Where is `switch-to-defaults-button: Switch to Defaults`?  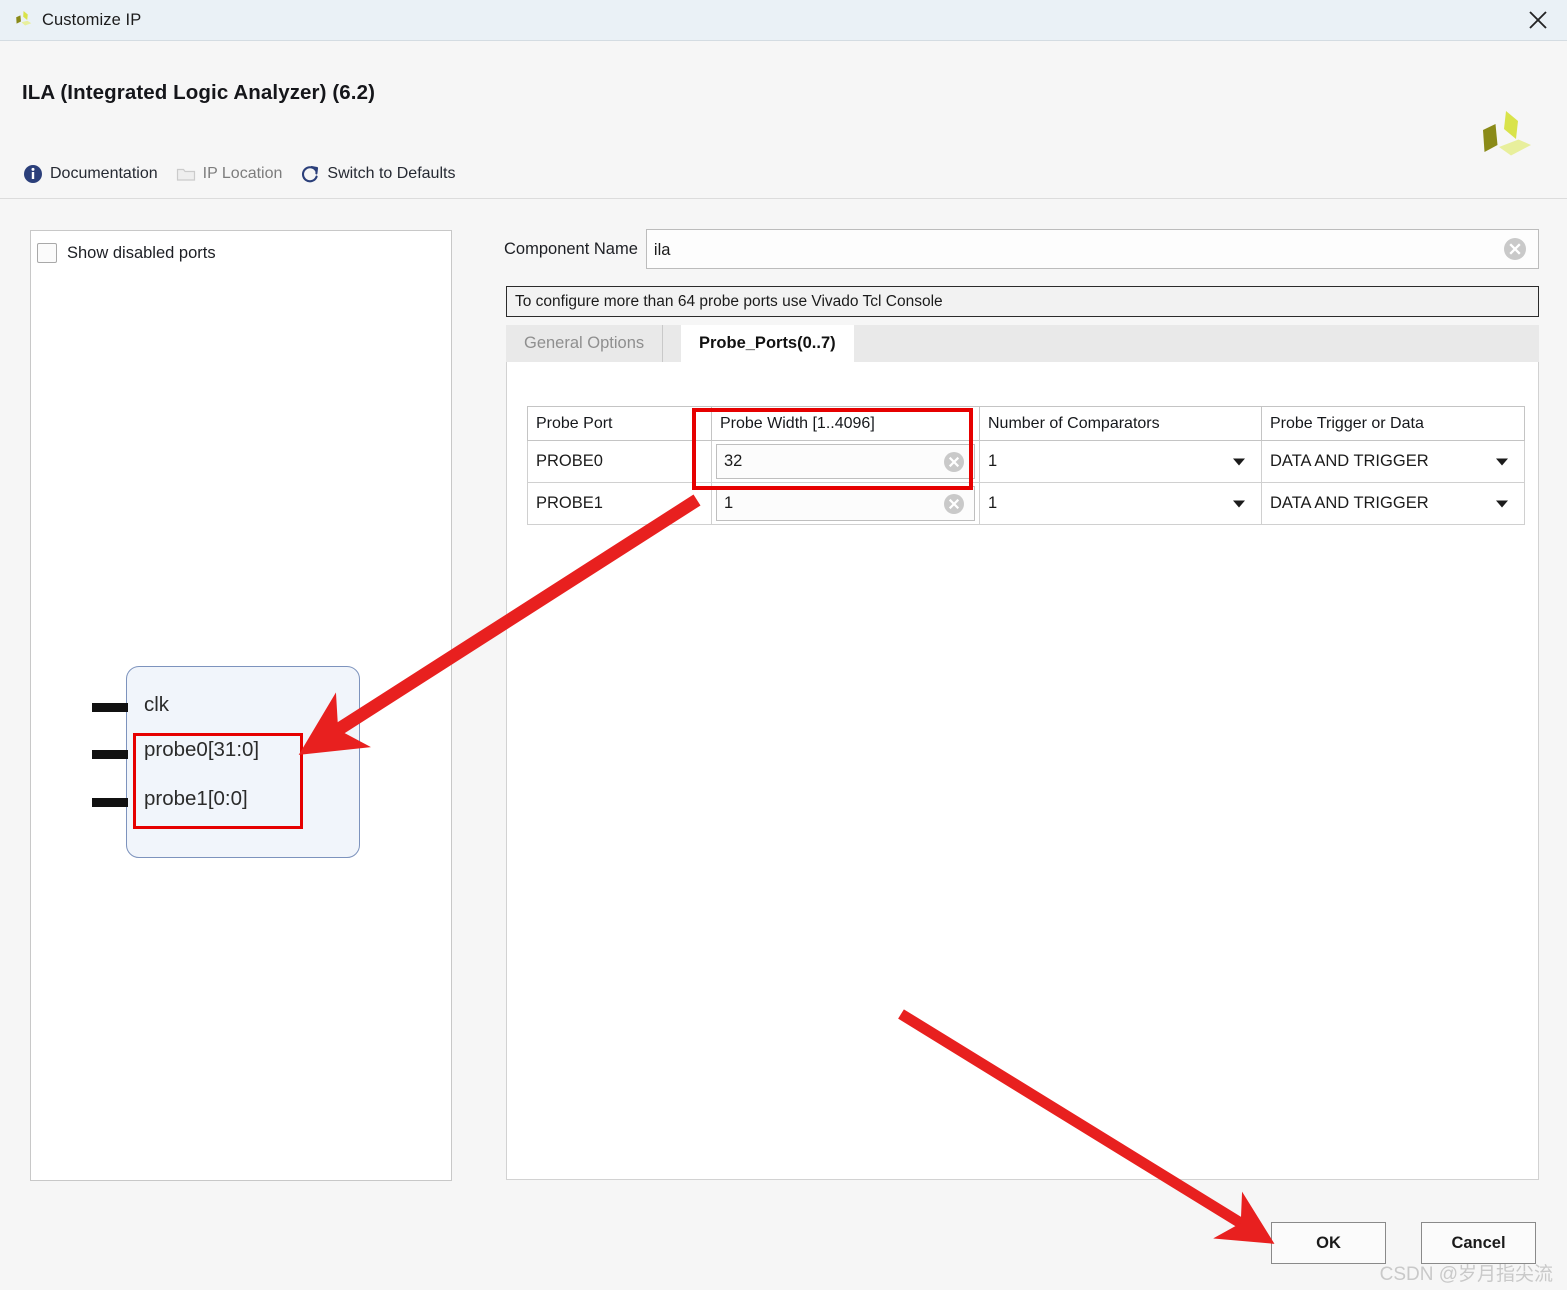 switch-to-defaults-button: Switch to Defaults is located at coordinates (377, 174).